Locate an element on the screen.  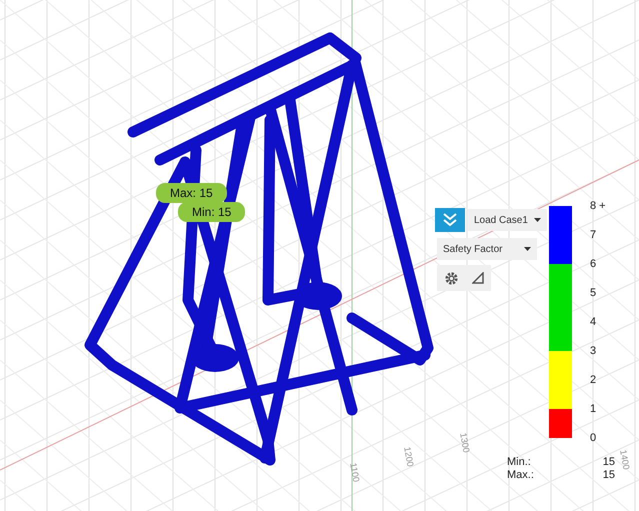
scale-label: 5 is located at coordinates (594, 293).